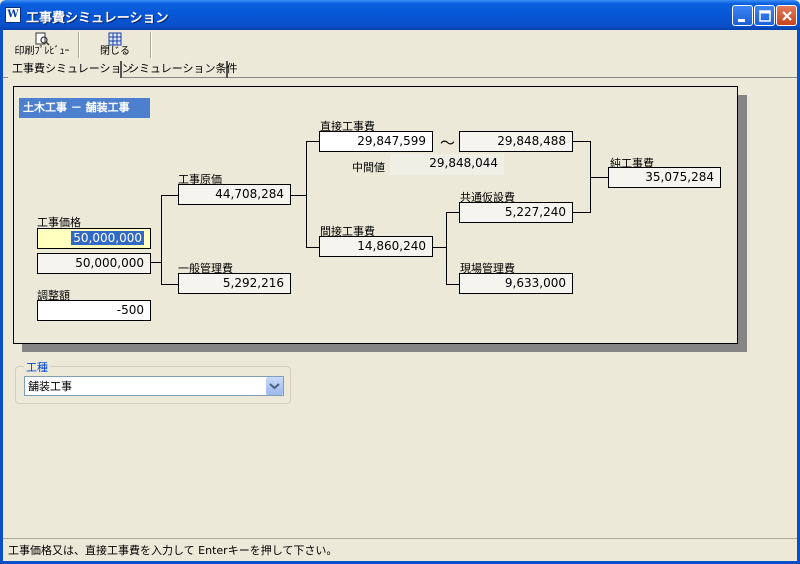 The height and width of the screenshot is (564, 800). What do you see at coordinates (516, 283) in the screenshot?
I see `site-admin-value: 9,633,000` at bounding box center [516, 283].